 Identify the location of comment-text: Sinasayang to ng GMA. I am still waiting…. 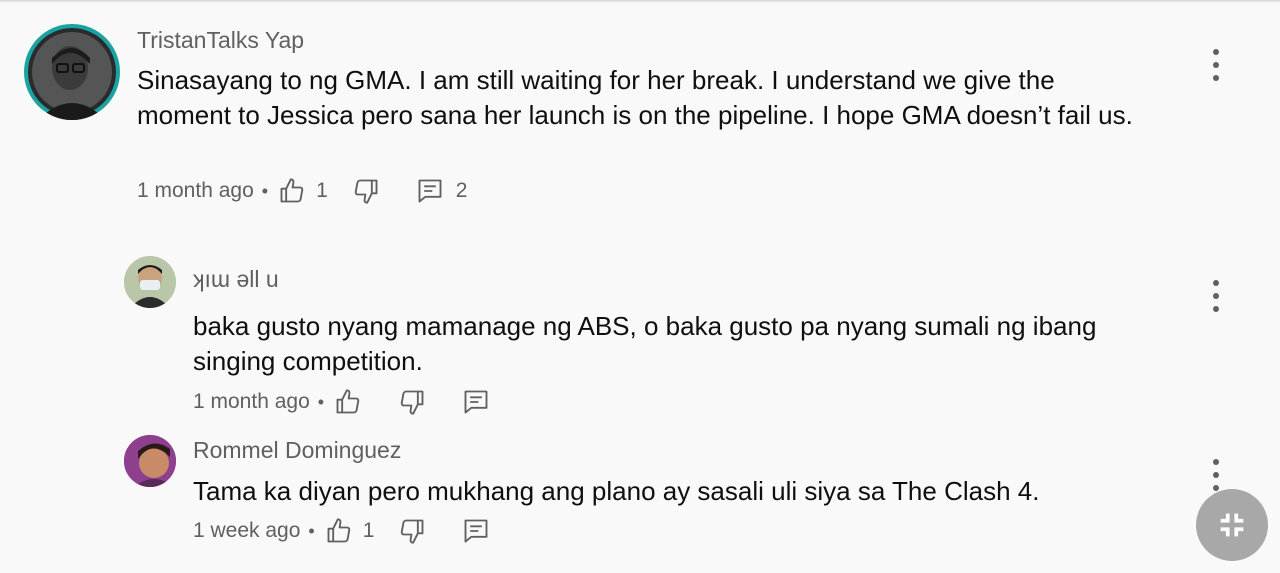
(635, 97).